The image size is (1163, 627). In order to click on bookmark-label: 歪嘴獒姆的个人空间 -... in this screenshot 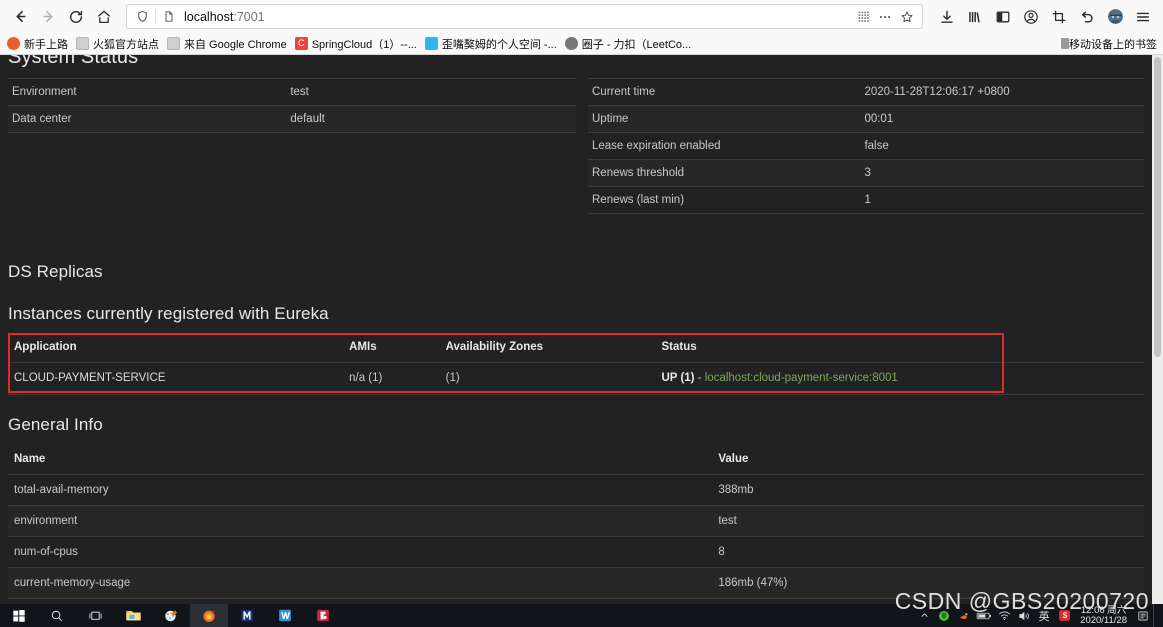, I will do `click(499, 44)`.